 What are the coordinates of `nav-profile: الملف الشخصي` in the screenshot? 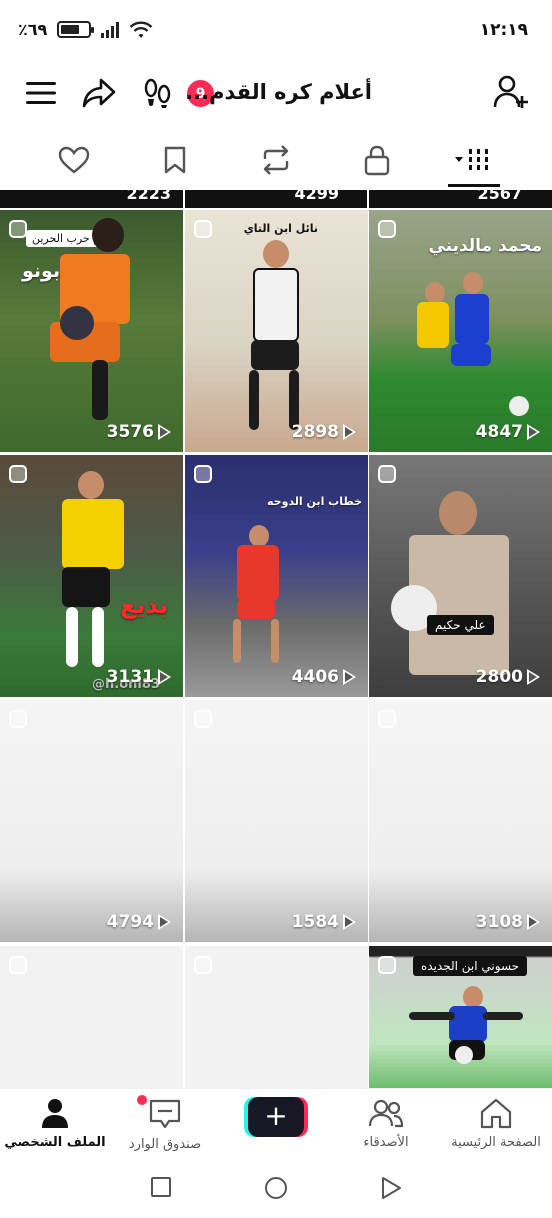 It's located at (55, 1123).